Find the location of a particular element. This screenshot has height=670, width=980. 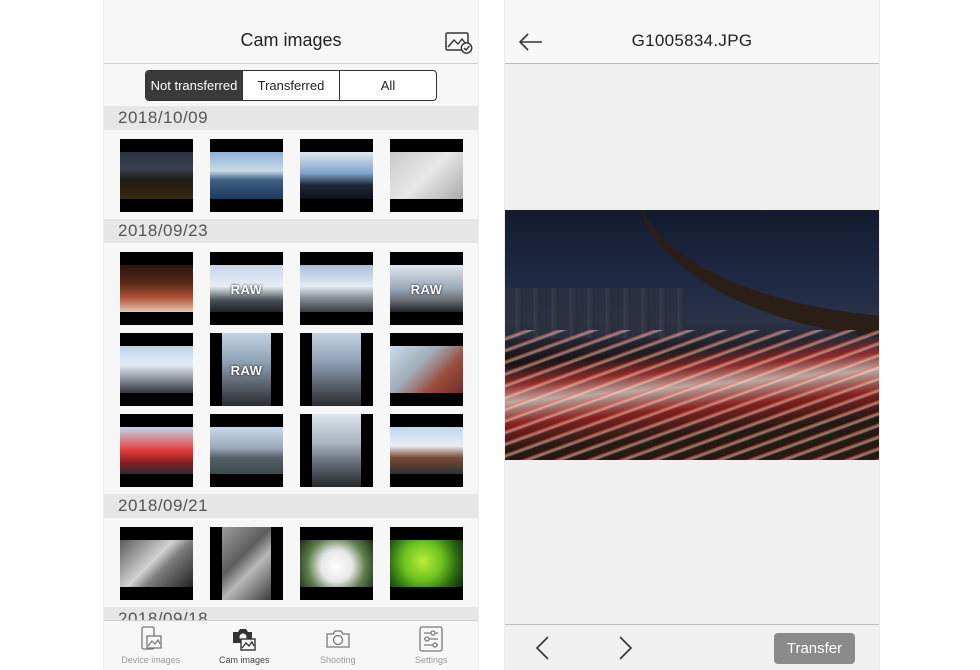

transfer-filter: Not transferred Transferred All is located at coordinates (291, 85).